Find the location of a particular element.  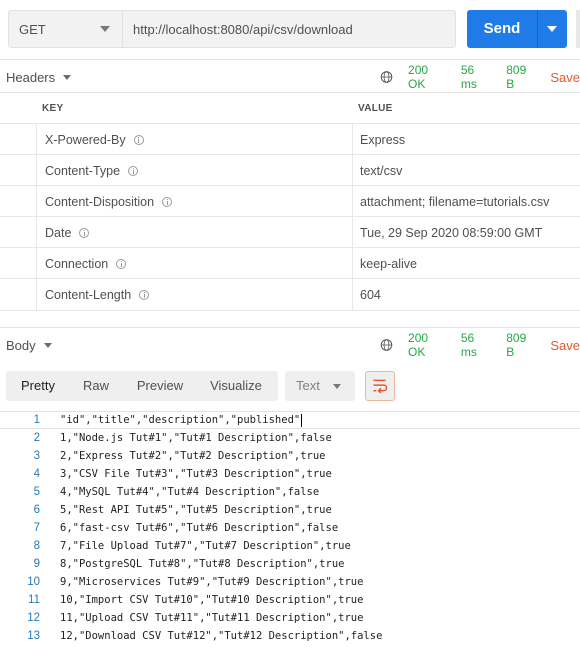

header-value: 604 is located at coordinates (466, 294).